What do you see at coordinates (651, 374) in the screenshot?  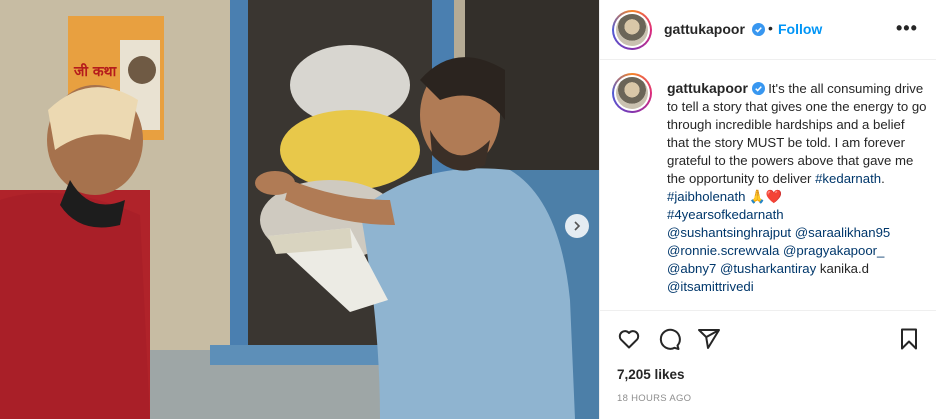 I see `likes-count: 7,205 likes` at bounding box center [651, 374].